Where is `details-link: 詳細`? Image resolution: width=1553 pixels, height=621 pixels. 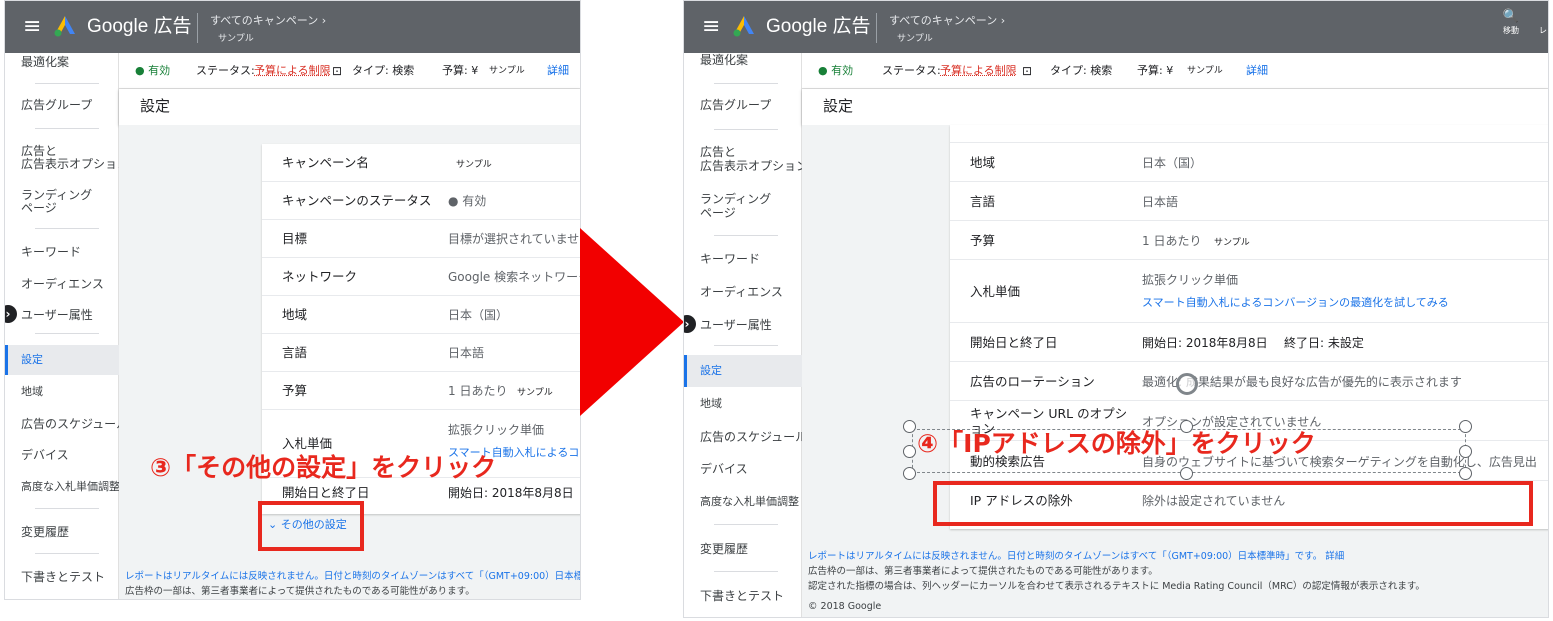 details-link: 詳細 is located at coordinates (1334, 556).